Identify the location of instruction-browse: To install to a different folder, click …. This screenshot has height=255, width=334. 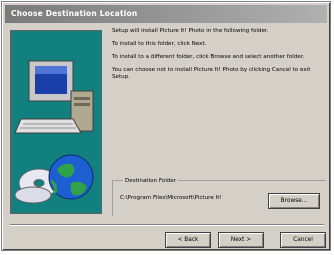
(208, 57).